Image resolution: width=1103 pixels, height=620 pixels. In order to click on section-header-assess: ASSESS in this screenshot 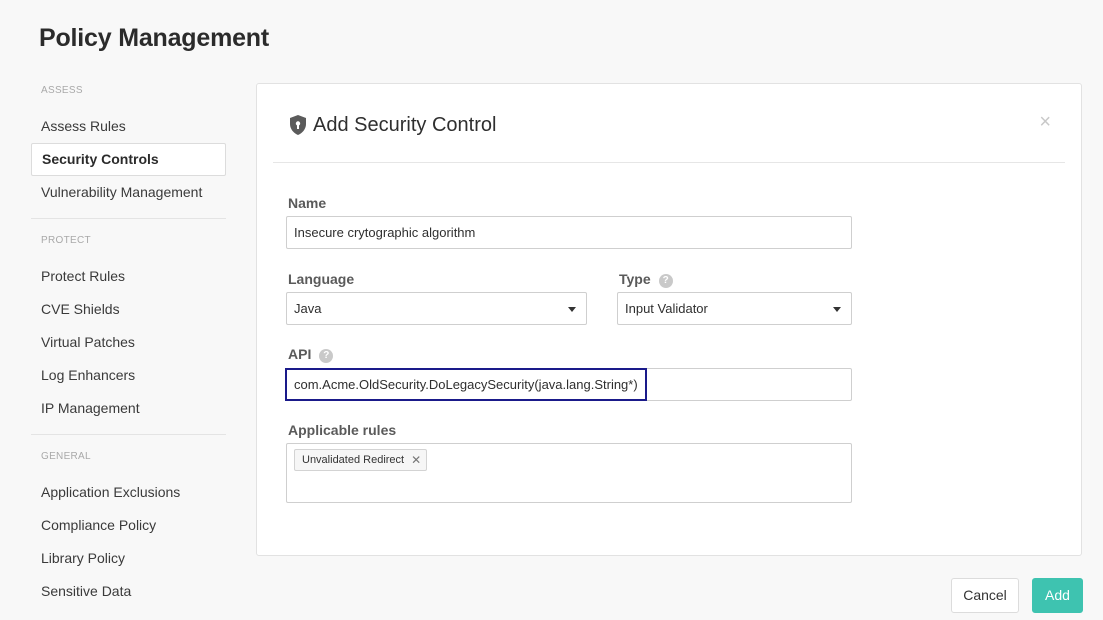, I will do `click(62, 90)`.